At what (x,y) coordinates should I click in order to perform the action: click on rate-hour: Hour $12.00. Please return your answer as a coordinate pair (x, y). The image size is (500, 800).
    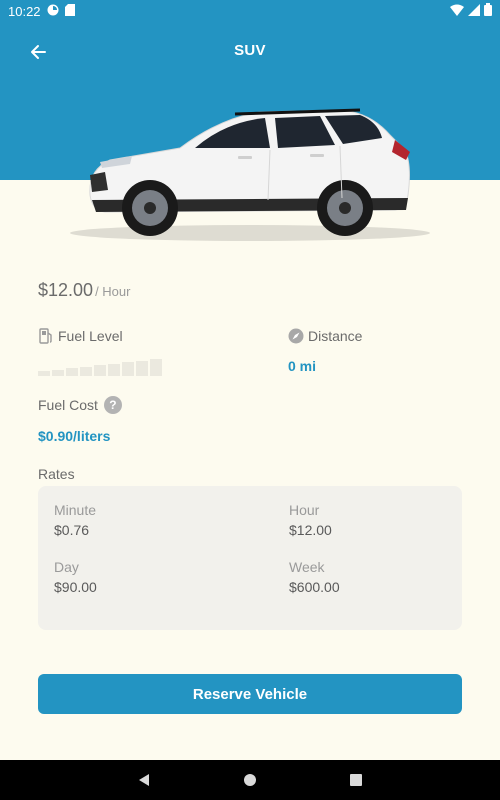
    Looking at the image, I should click on (310, 520).